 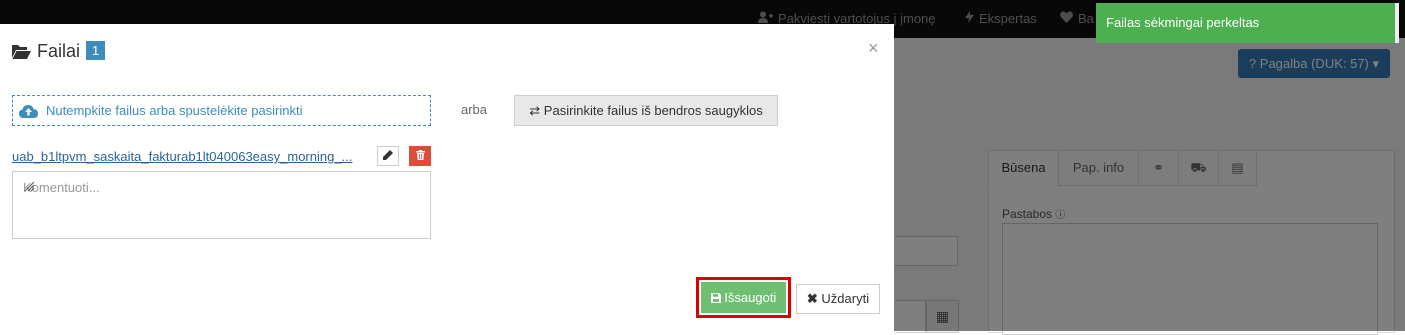 I want to click on or-label: arba, so click(x=474, y=109).